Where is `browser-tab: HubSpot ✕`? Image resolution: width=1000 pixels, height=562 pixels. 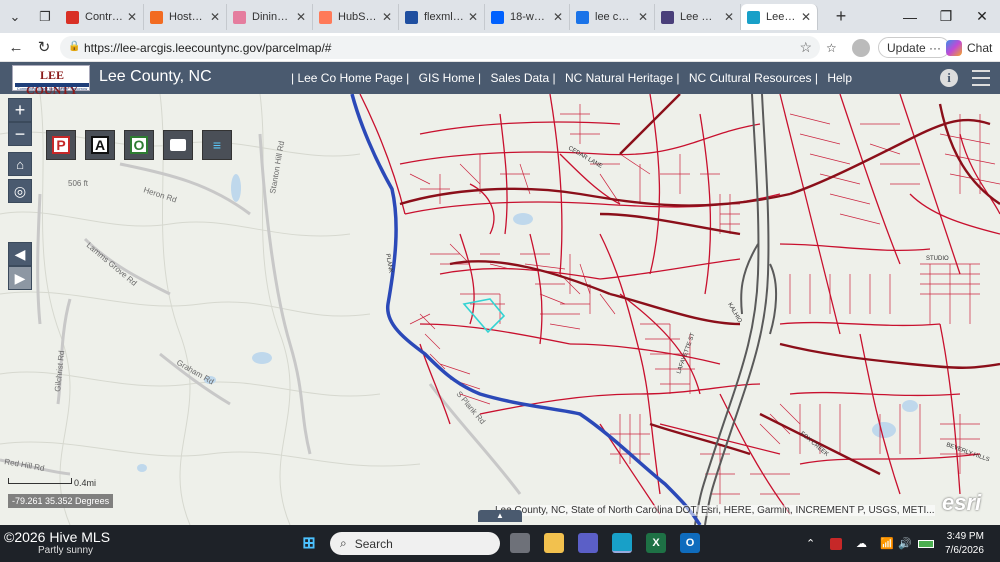
browser-tab: HubSpot ✕ is located at coordinates (356, 17).